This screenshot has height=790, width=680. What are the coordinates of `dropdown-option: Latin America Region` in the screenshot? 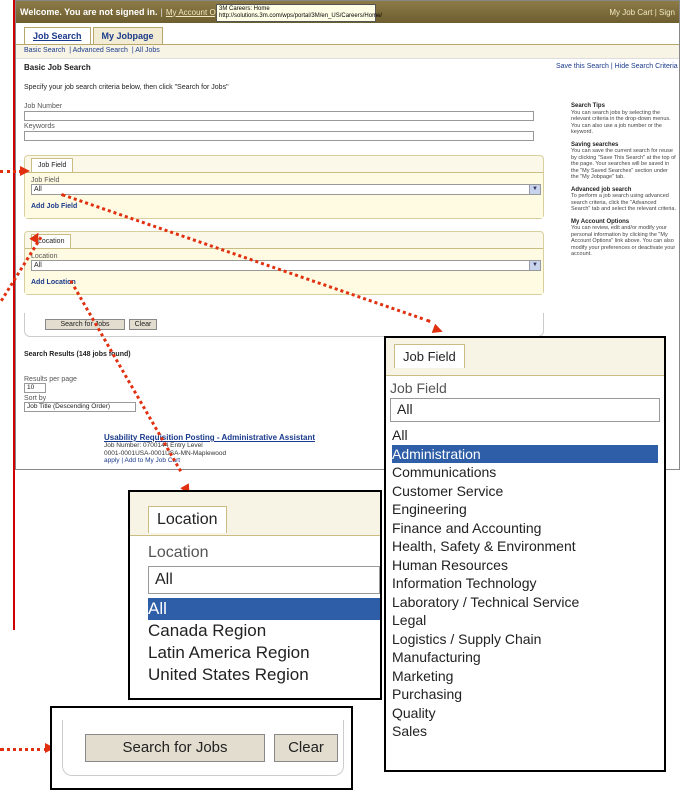 It's located at (264, 653).